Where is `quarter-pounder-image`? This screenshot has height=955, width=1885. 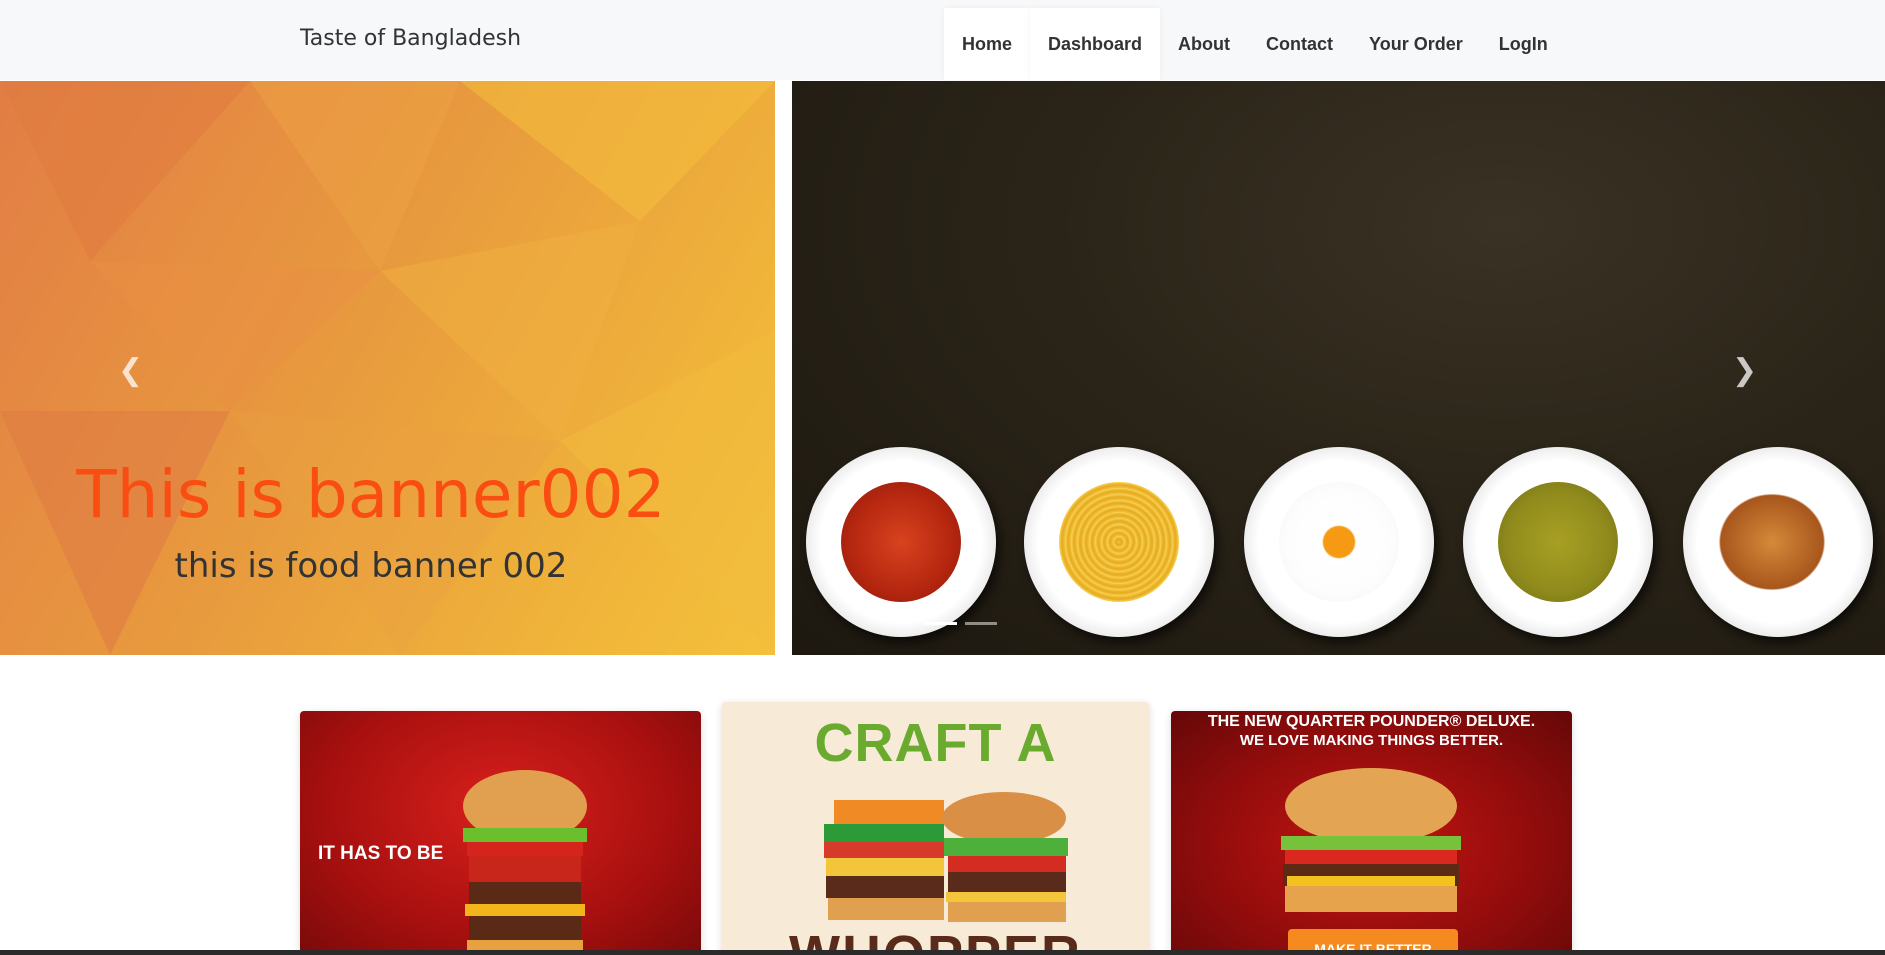
quarter-pounder-image is located at coordinates (1371, 840).